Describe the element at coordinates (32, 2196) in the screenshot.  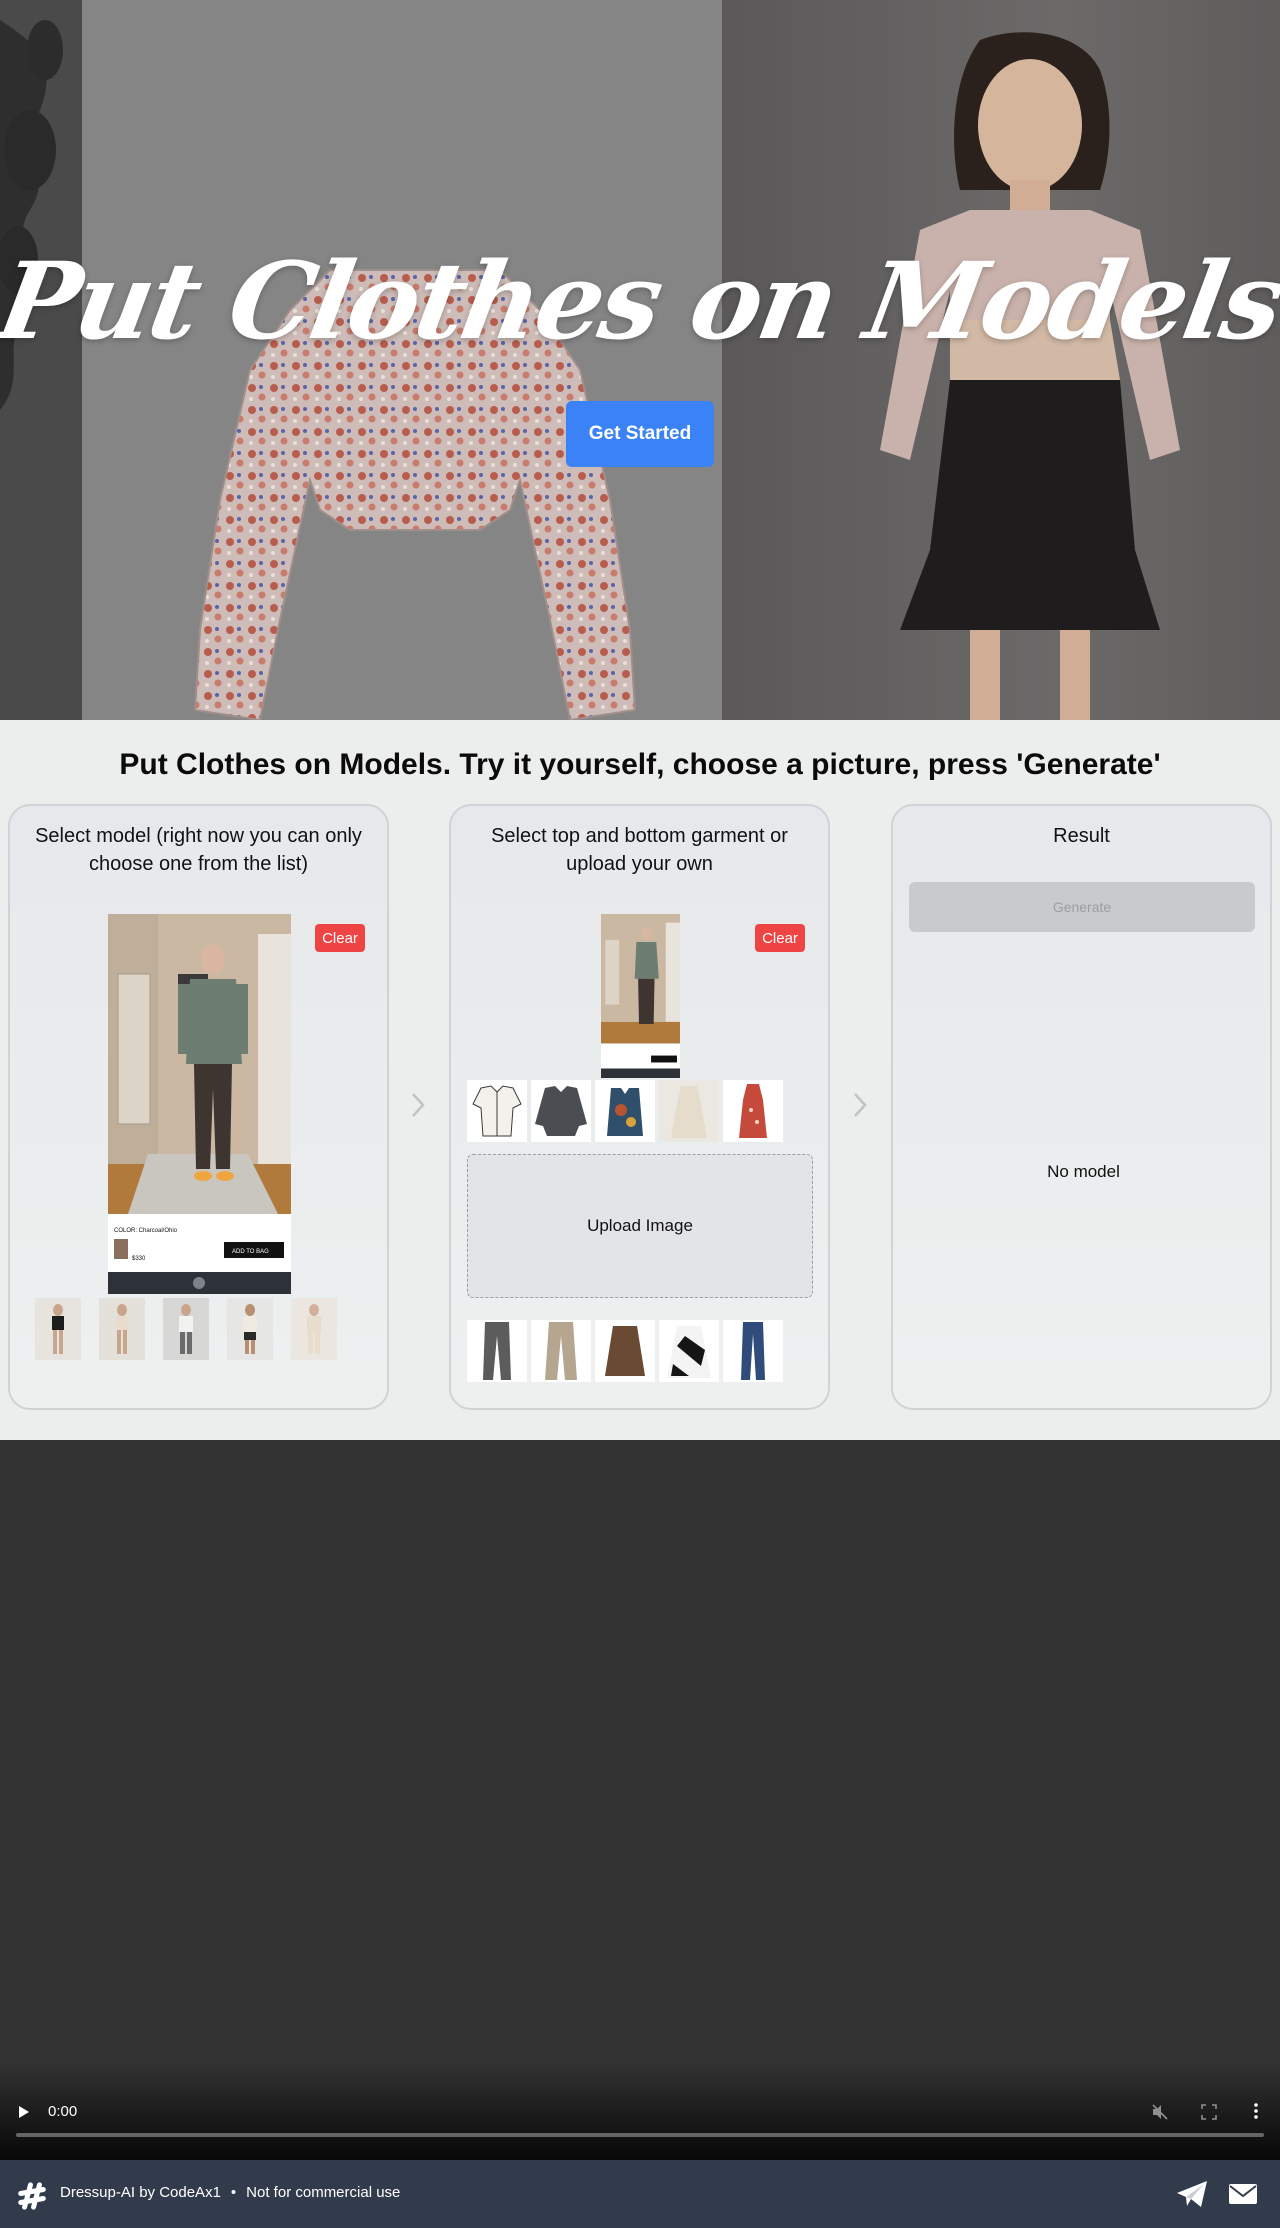
I see `hash-logo-icon` at that location.